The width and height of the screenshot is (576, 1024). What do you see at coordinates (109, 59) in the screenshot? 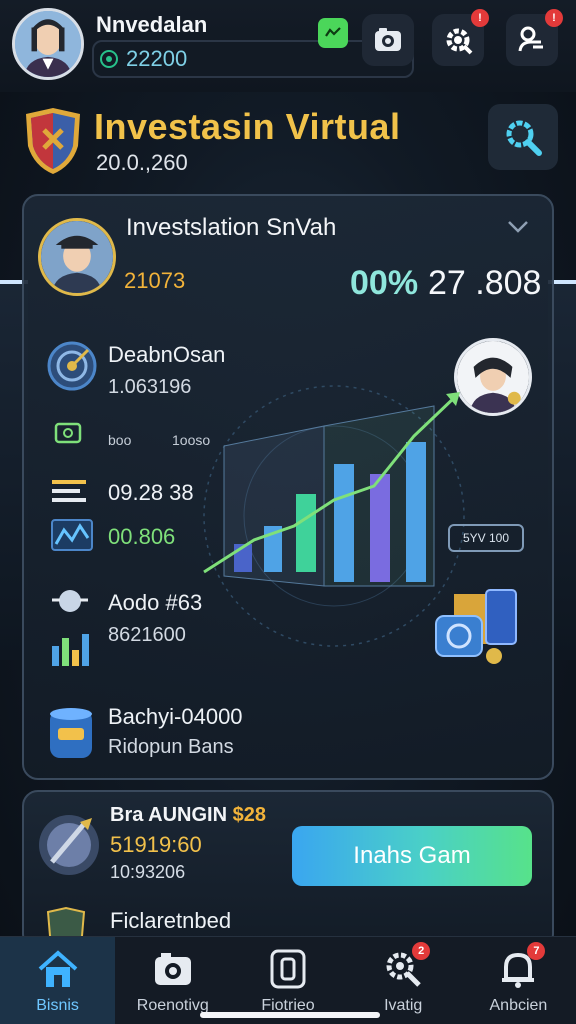
I see `coin-icon` at bounding box center [109, 59].